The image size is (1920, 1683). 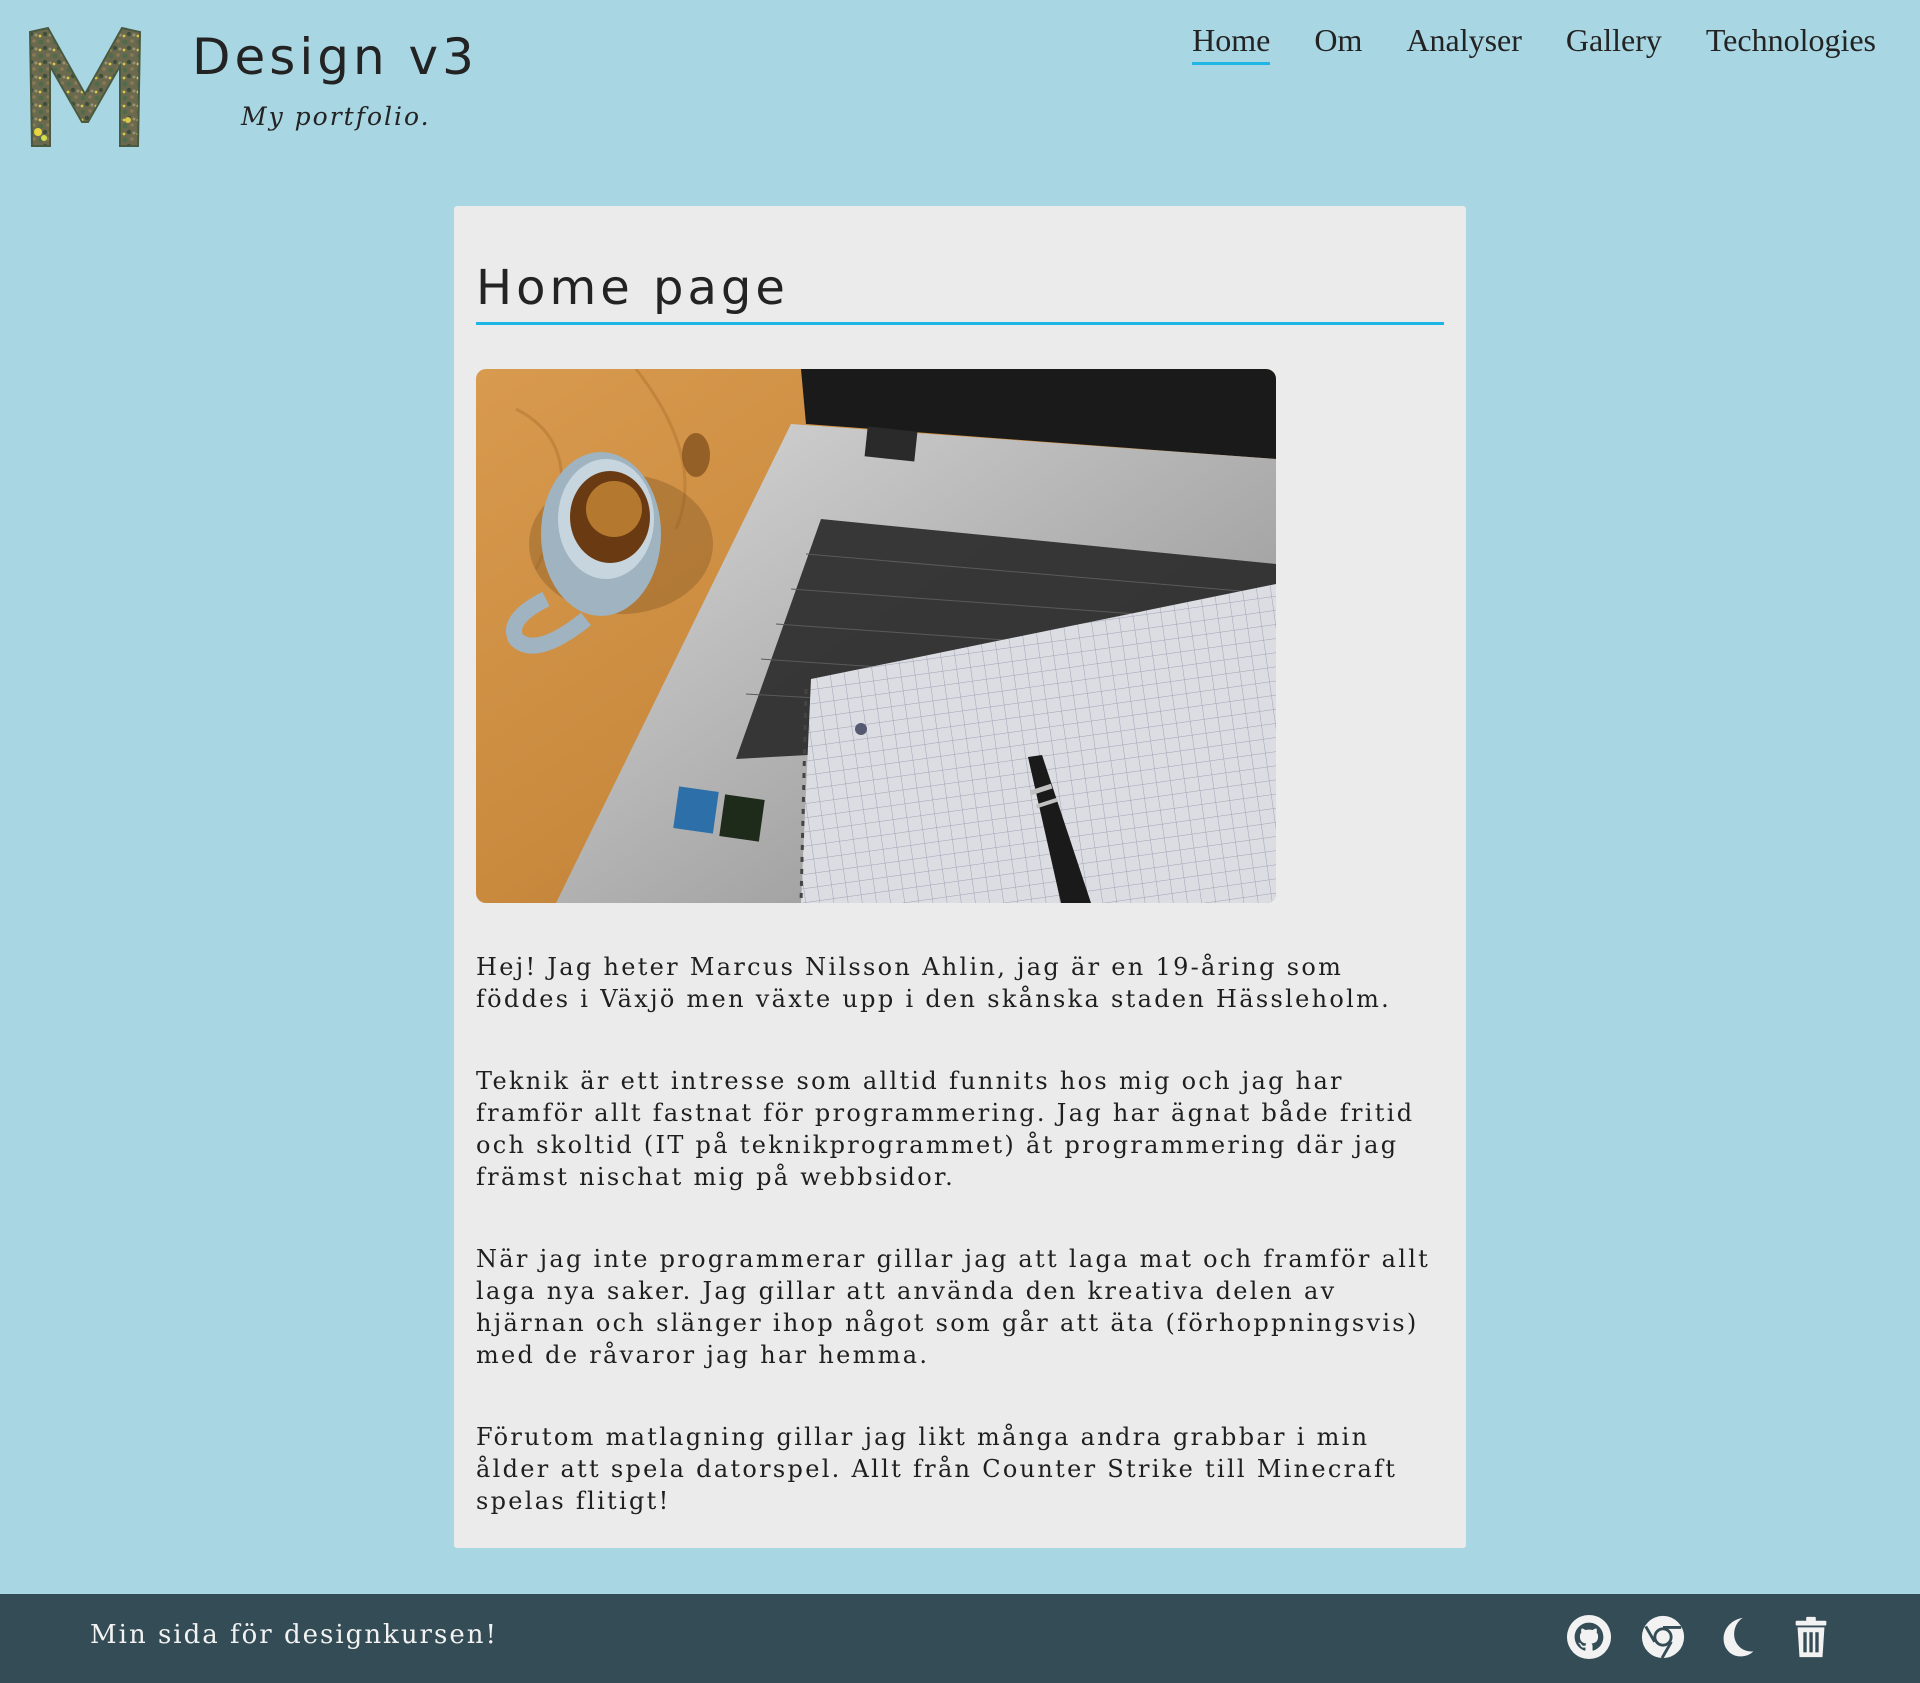 What do you see at coordinates (1464, 43) in the screenshot?
I see `nav-item-analyser: Analyser` at bounding box center [1464, 43].